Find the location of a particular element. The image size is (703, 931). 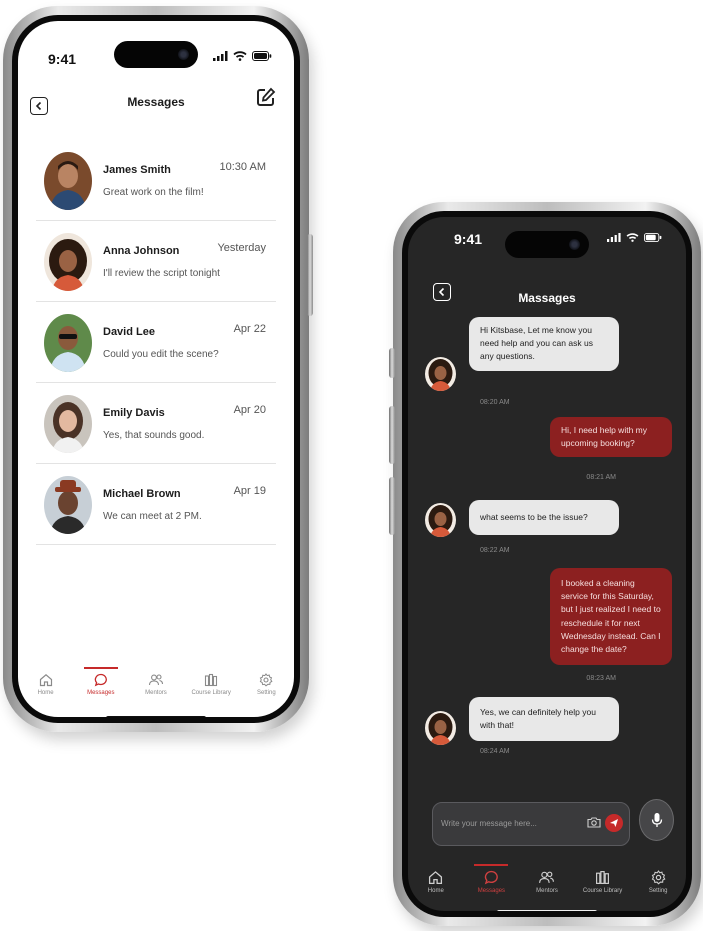

message-preview: I'll review the script tonight is located at coordinates (161, 273).